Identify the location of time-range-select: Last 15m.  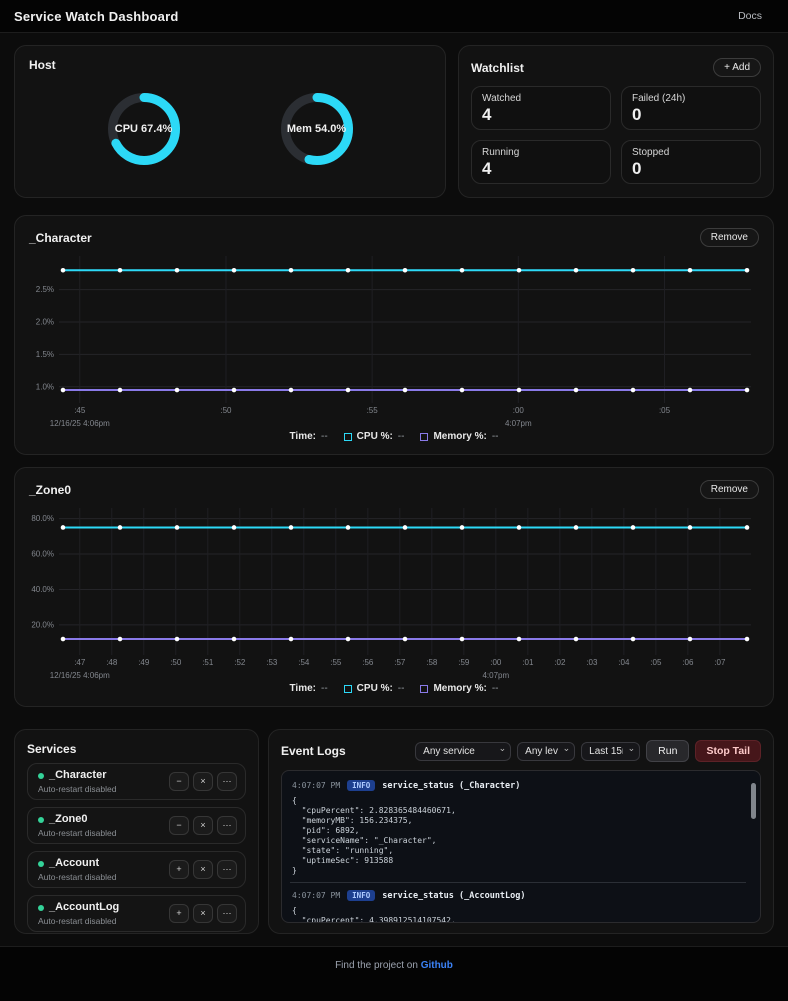
(611, 751).